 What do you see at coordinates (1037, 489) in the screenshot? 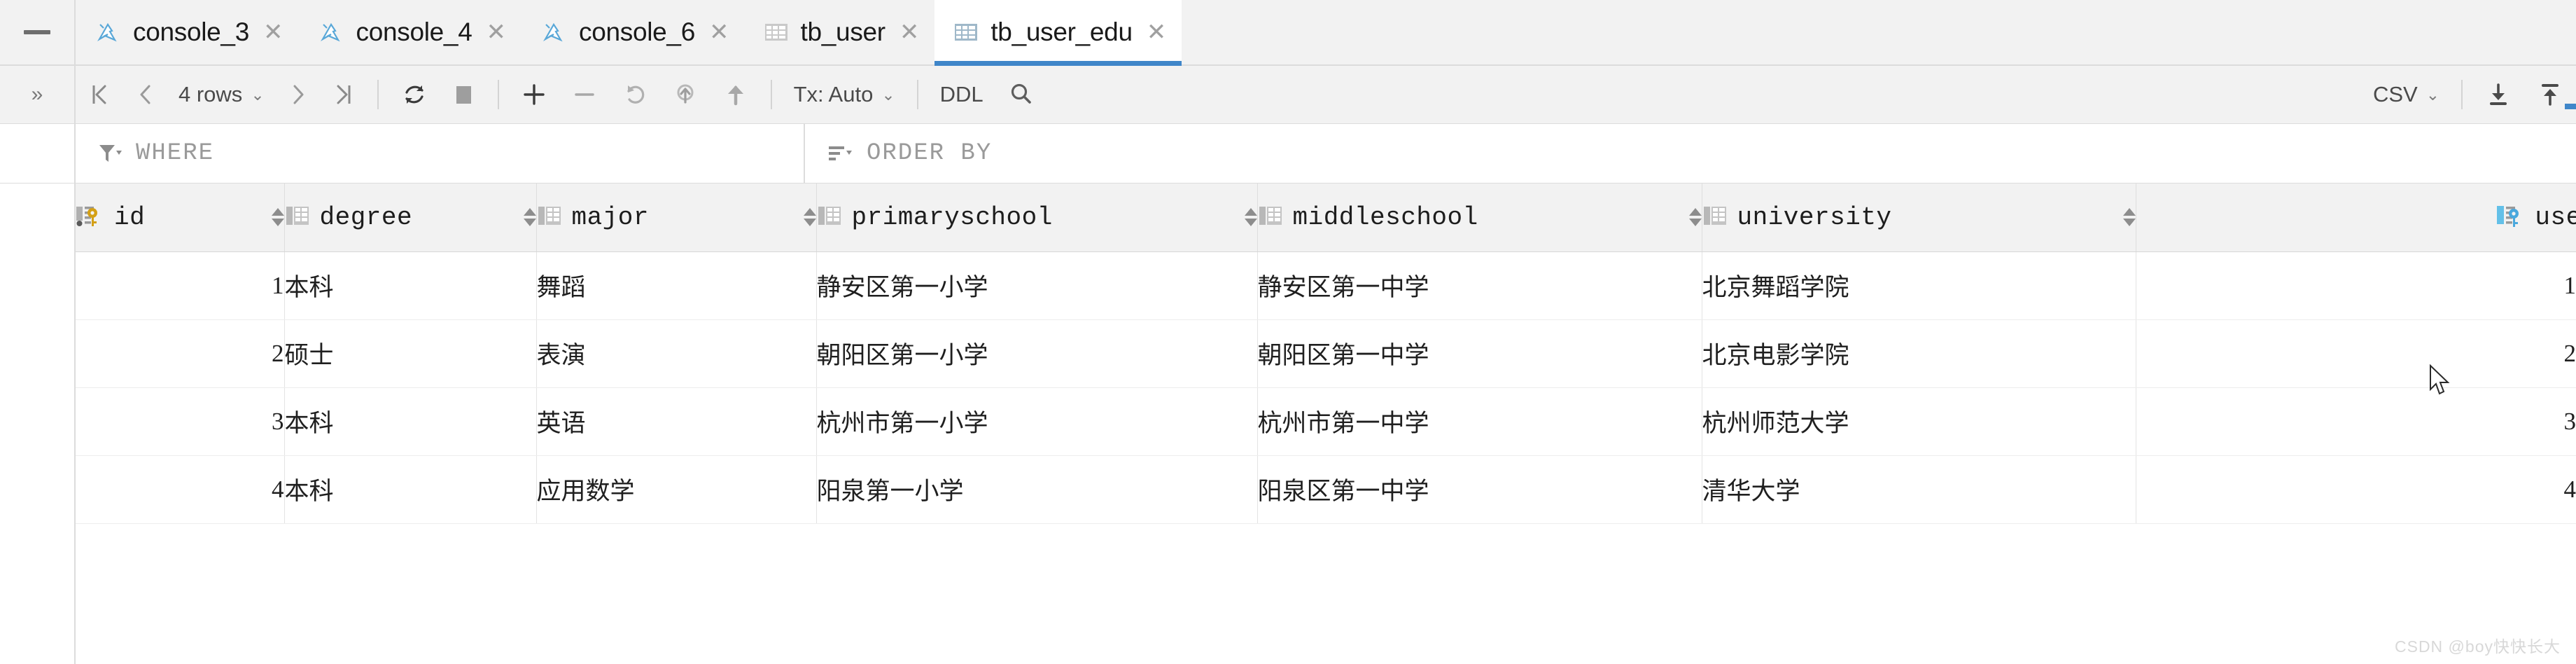
I see `cell-primaryschool: 阳泉第一小学` at bounding box center [1037, 489].